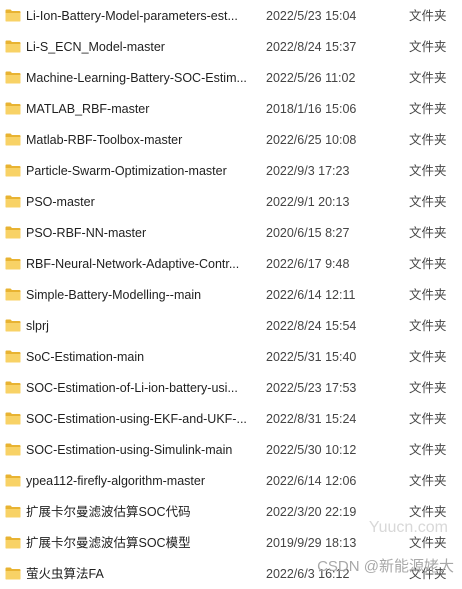 This screenshot has height=589, width=462. I want to click on file-name: 扩展卡尔曼滤波估算SOC模型, so click(108, 542).